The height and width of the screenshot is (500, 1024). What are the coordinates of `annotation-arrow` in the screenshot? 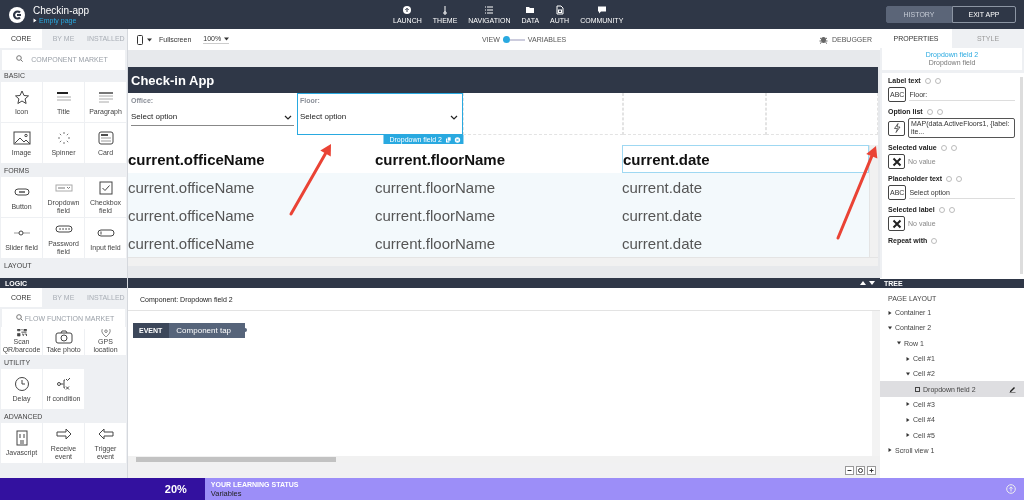 It's located at (310, 180).